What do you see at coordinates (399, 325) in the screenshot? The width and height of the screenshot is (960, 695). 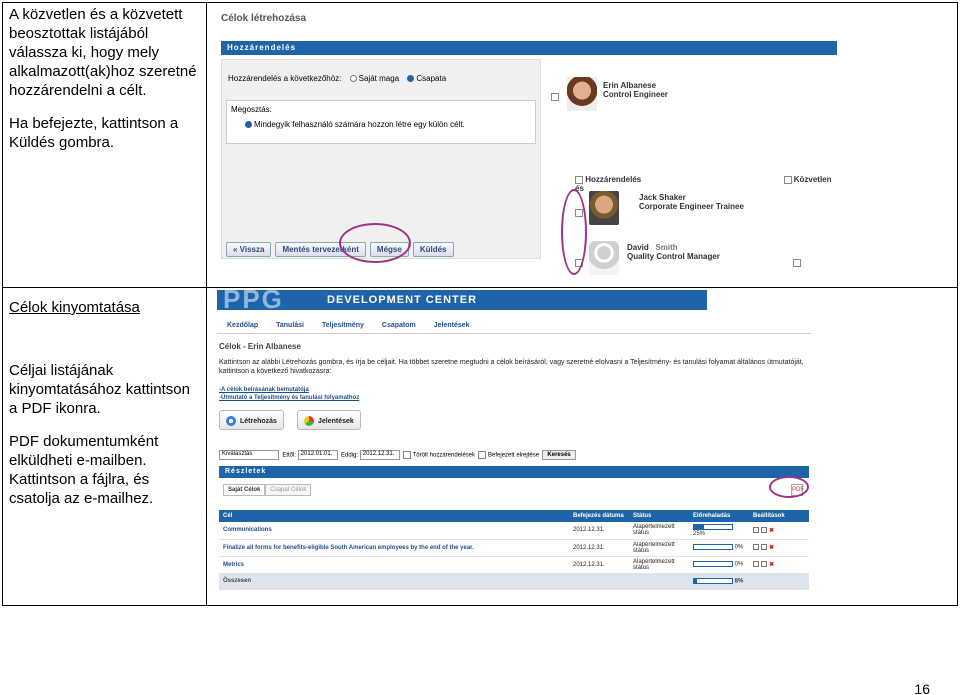 I see `nav-my-team: Csapatom` at bounding box center [399, 325].